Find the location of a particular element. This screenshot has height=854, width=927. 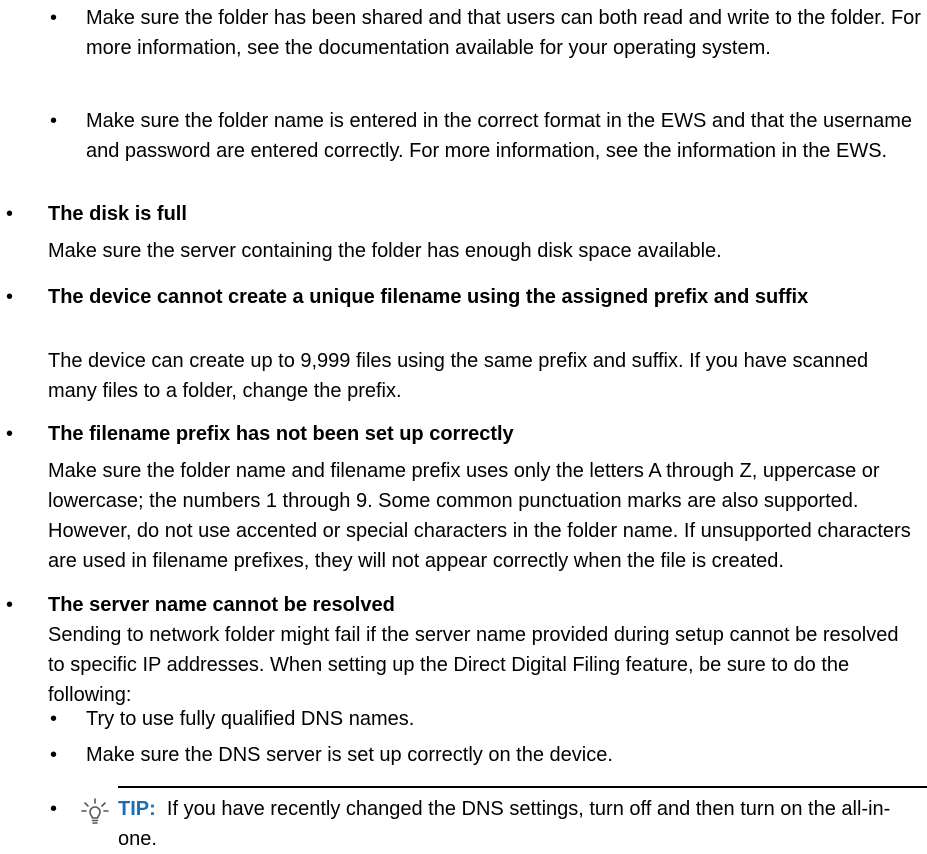

item-title: The server name cannot be resolved is located at coordinates (221, 605).